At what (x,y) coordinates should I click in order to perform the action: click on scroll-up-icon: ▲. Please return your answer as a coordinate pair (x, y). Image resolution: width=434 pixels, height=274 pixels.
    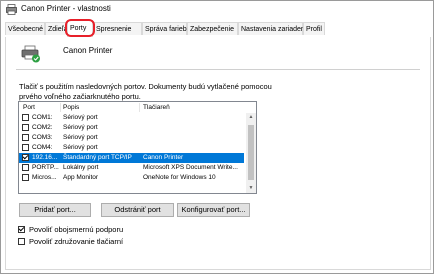
    Looking at the image, I should click on (251, 117).